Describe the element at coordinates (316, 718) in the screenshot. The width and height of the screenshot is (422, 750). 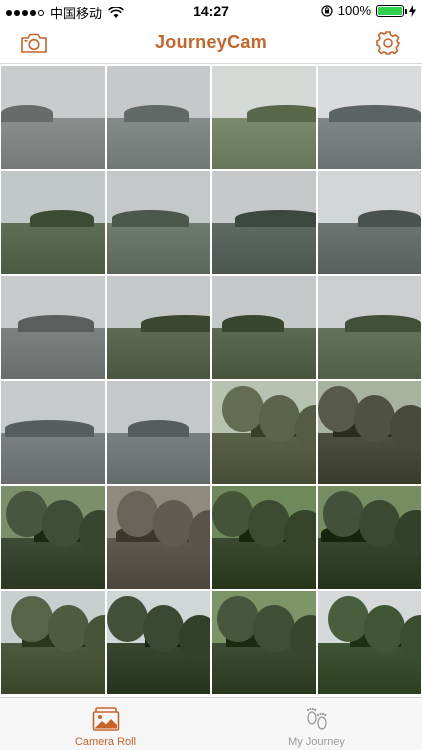
I see `footprints-icon` at that location.